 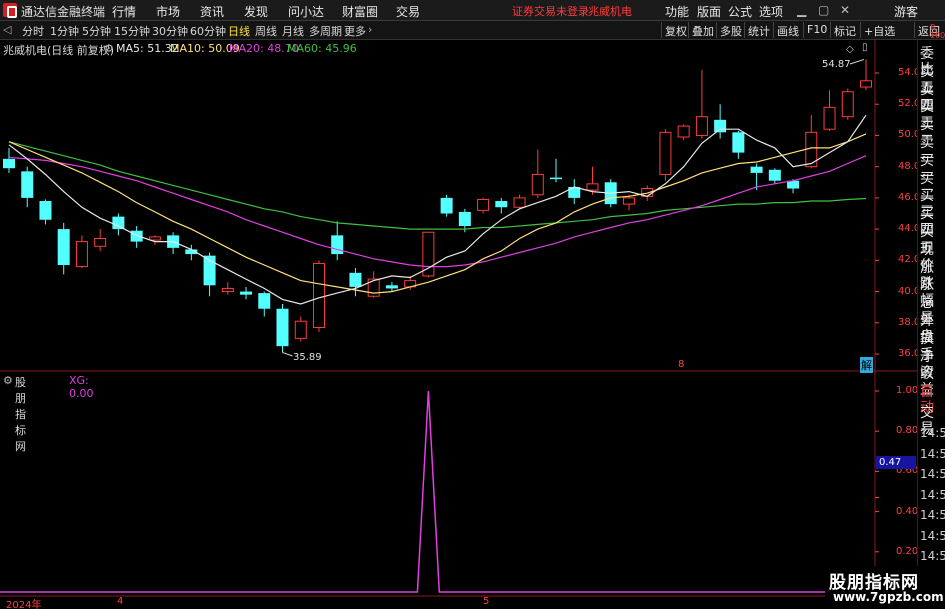 What do you see at coordinates (937, 31) in the screenshot?
I see `panel-corner-label: B 1000` at bounding box center [937, 31].